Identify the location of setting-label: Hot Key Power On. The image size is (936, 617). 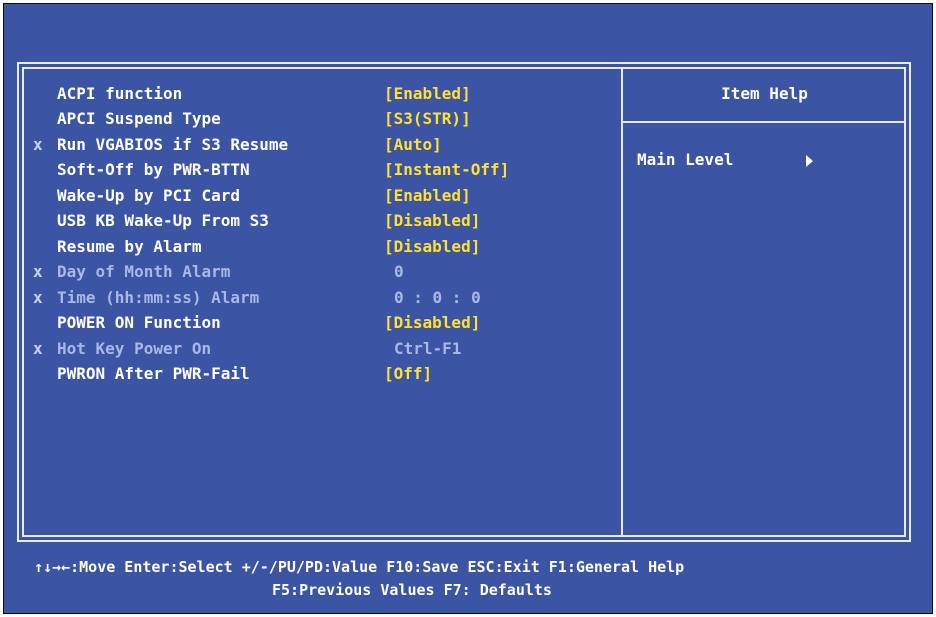
(134, 348).